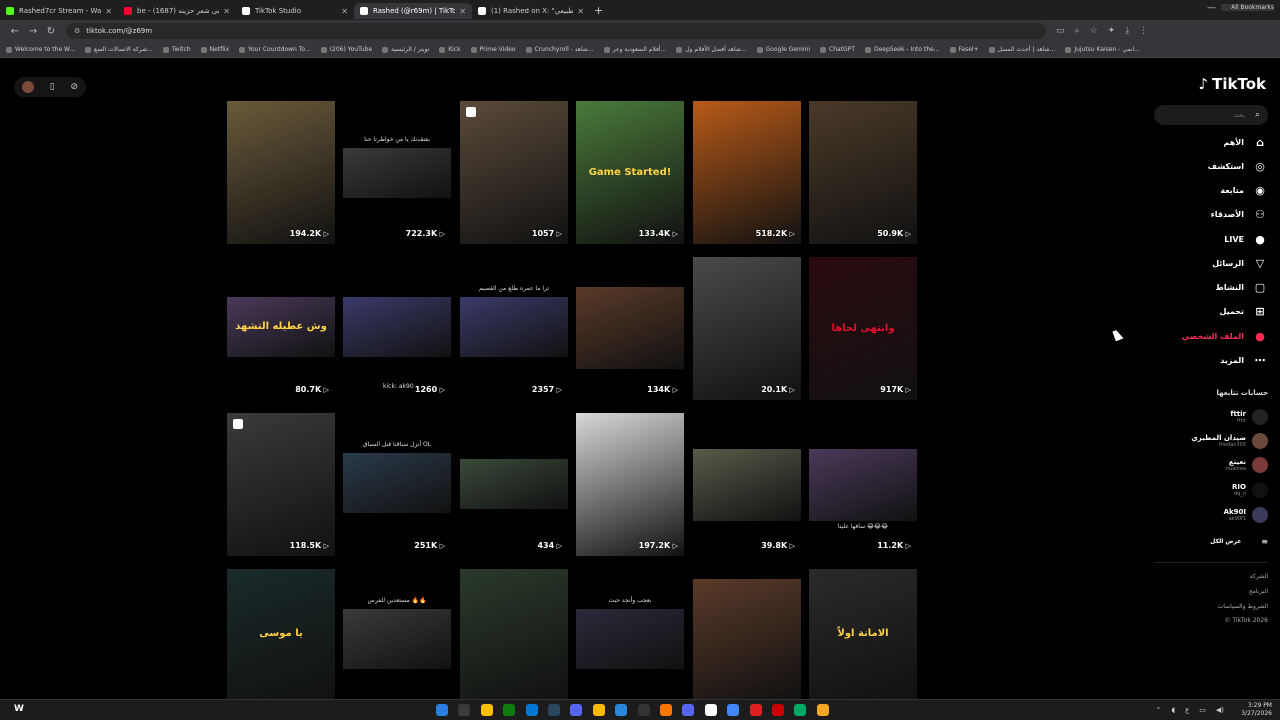 The width and height of the screenshot is (1280, 720). What do you see at coordinates (509, 710) in the screenshot?
I see `xbox-icon` at bounding box center [509, 710].